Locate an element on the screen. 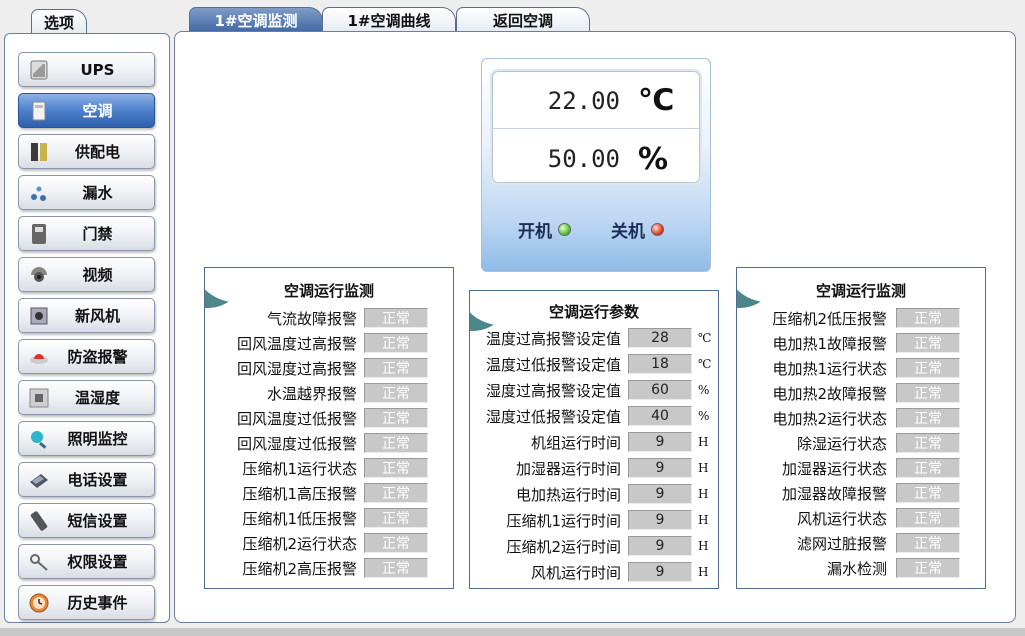 The image size is (1025, 636). tab-ac-curve: 1#空调曲线 is located at coordinates (389, 20).